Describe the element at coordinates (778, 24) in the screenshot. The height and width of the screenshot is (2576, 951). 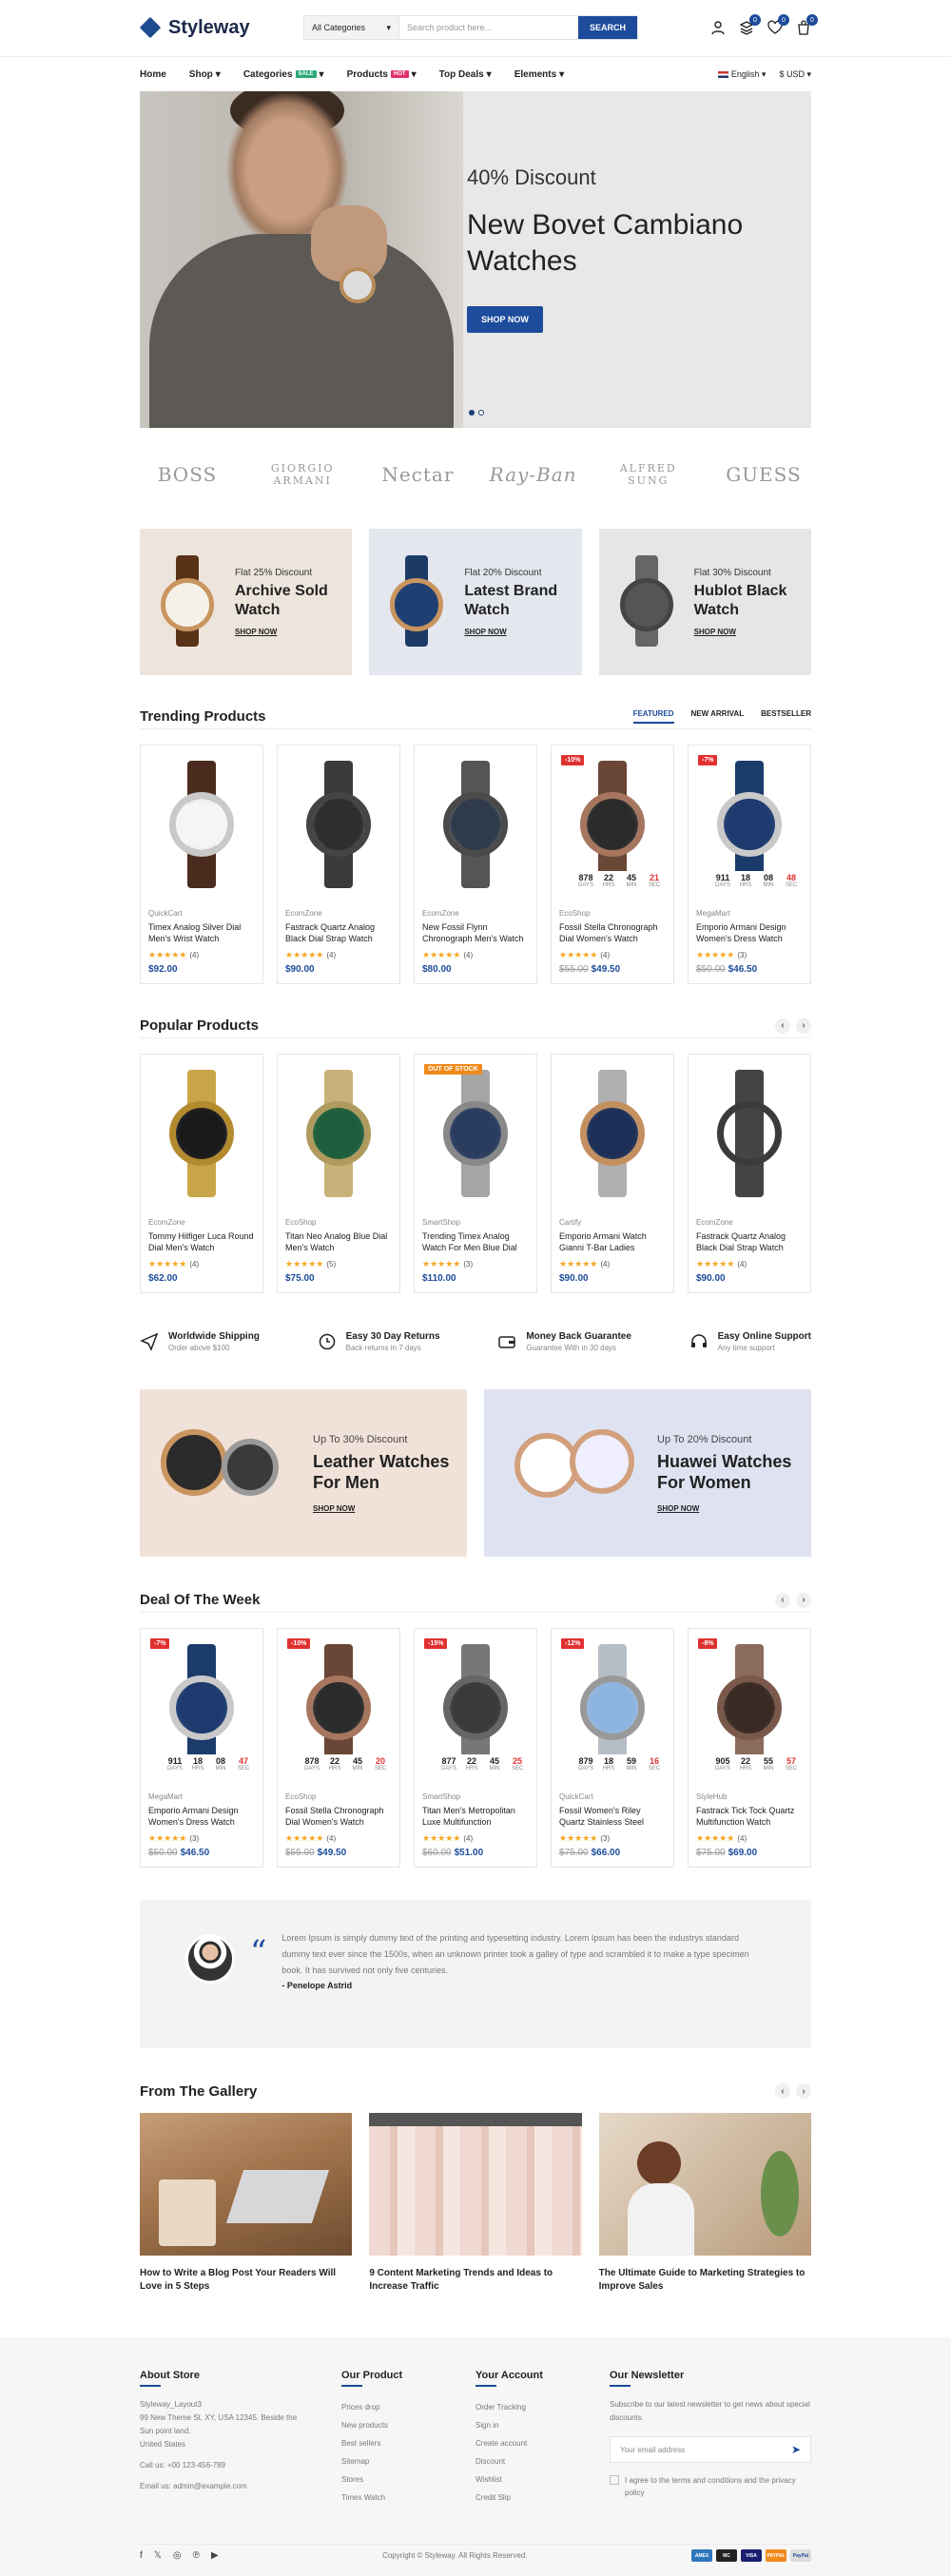
I see `heart-icon: 0` at that location.